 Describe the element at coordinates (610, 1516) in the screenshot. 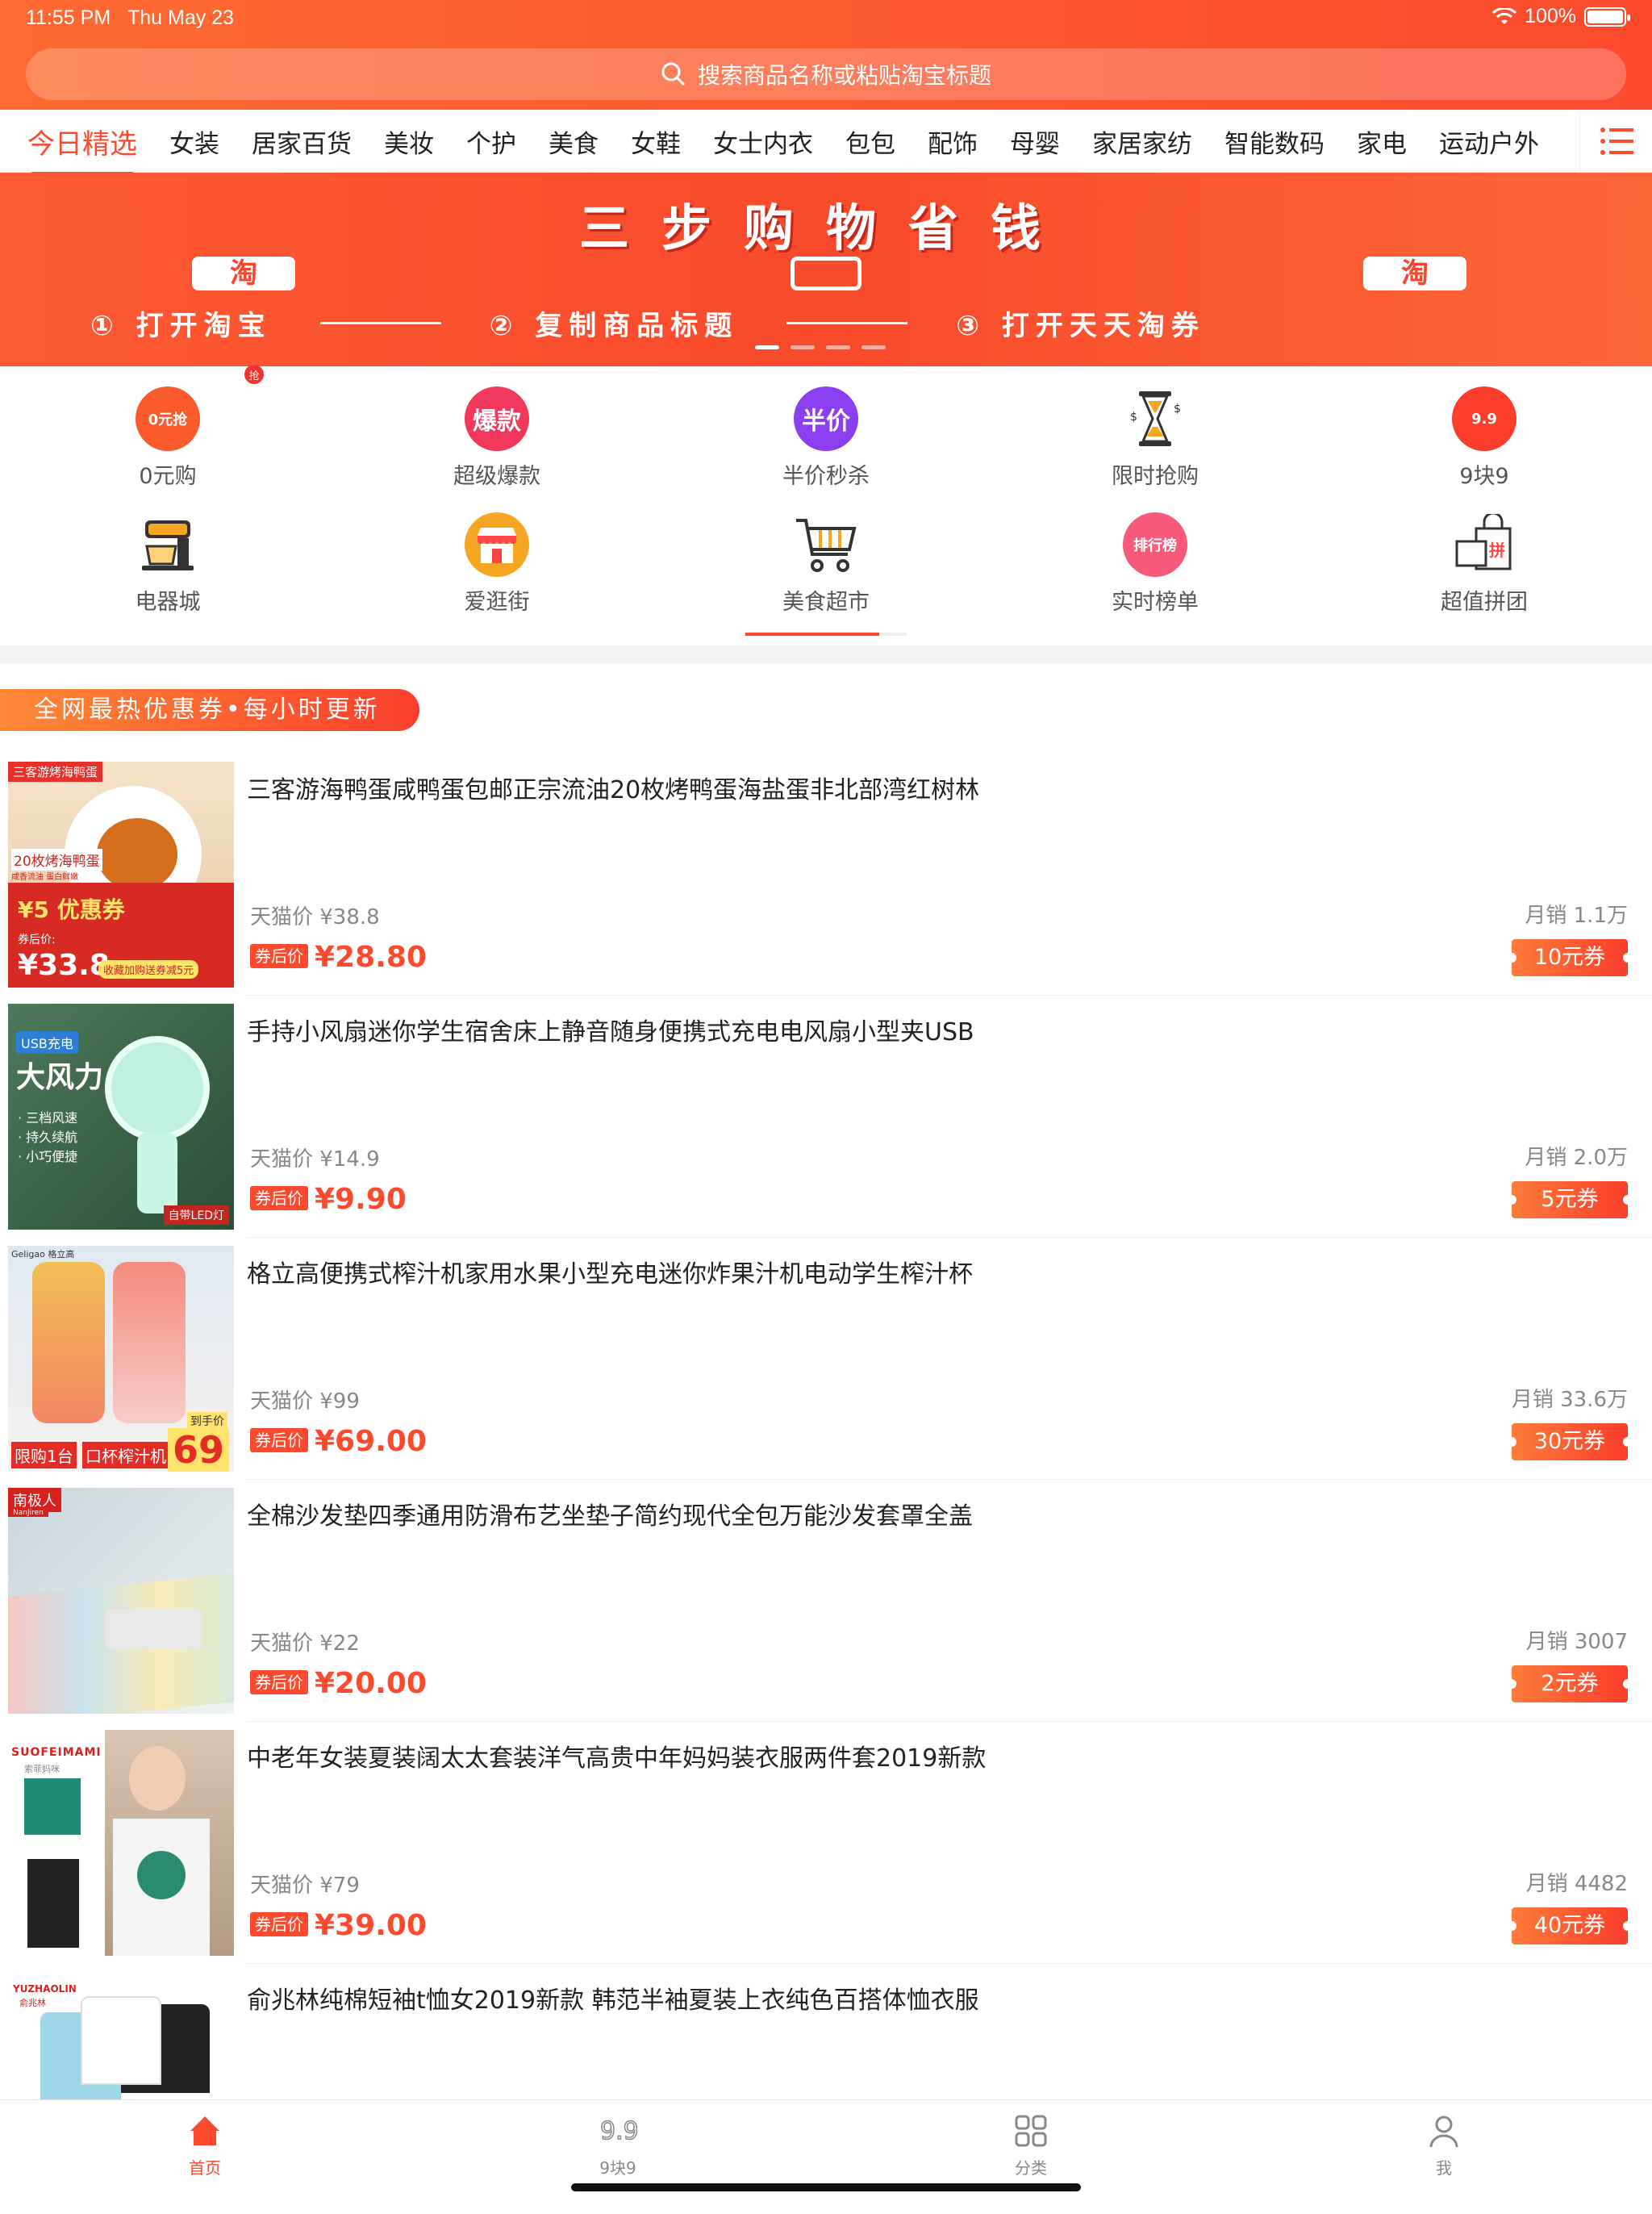

I see `product-title: 全棉沙发垫四季通用防滑布艺坐垫子简约现代全包万能沙发套罩全盖` at that location.